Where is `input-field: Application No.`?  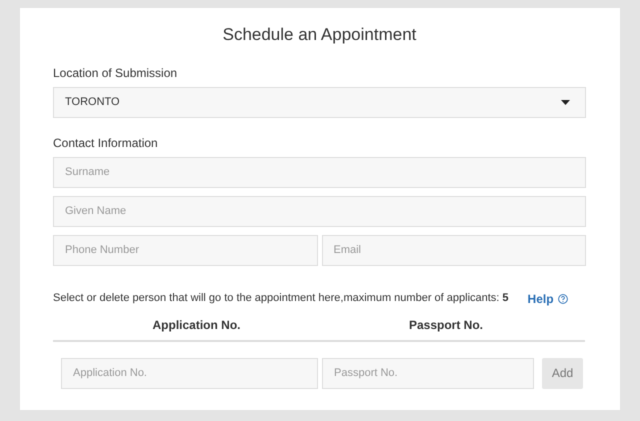 input-field: Application No. is located at coordinates (189, 373).